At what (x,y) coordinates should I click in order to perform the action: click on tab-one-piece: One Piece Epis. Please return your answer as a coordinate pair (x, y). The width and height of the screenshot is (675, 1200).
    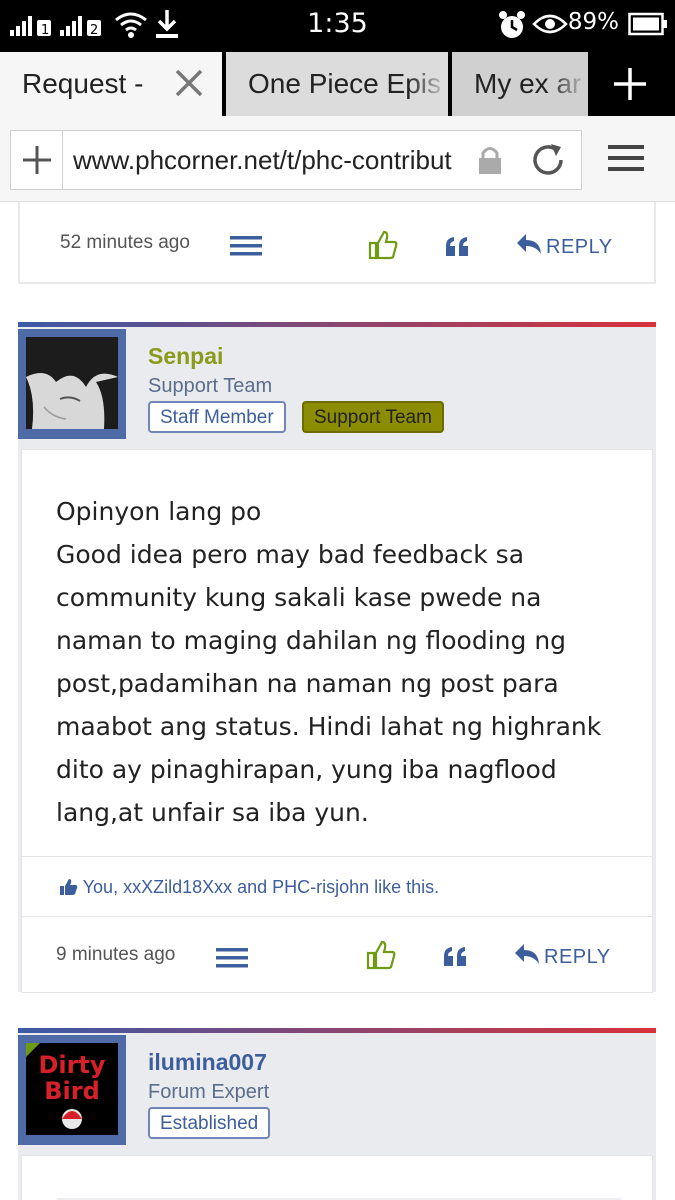
    Looking at the image, I should click on (337, 84).